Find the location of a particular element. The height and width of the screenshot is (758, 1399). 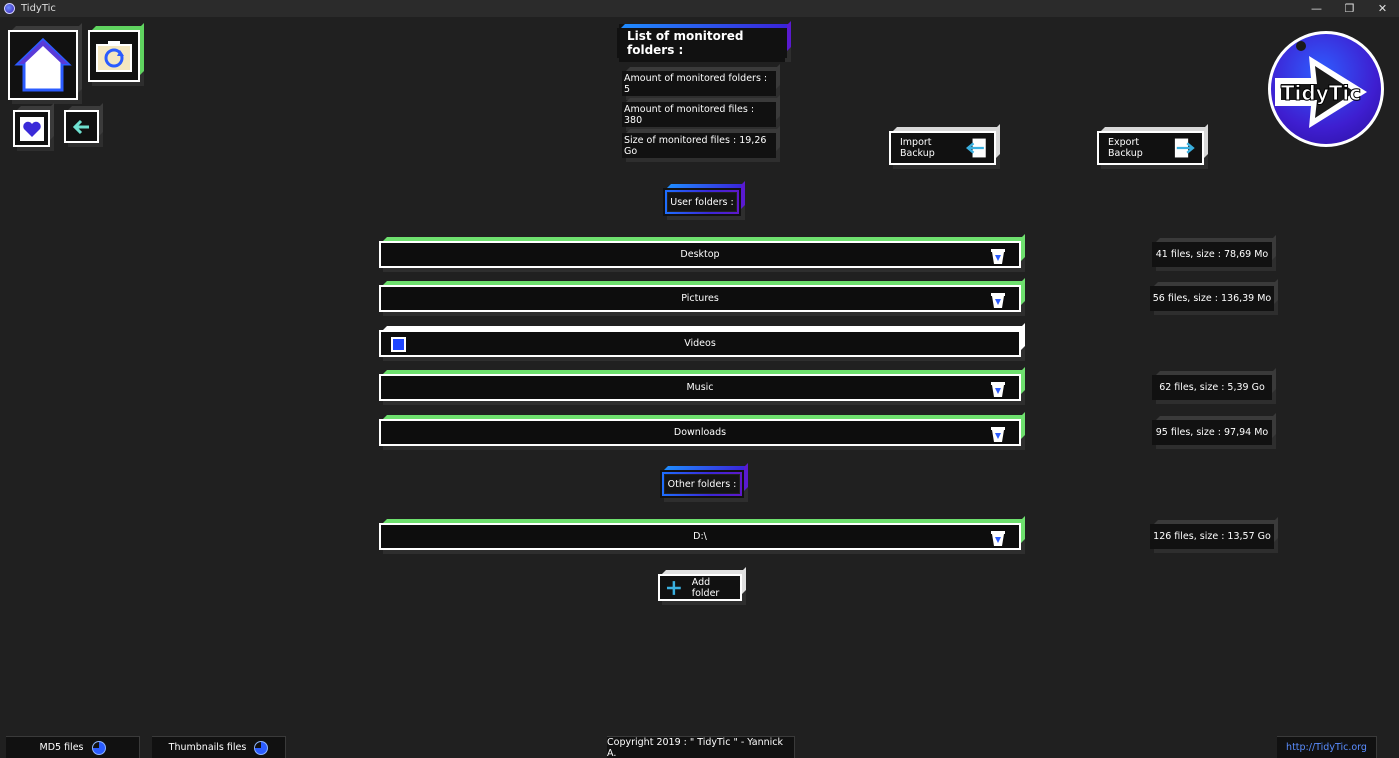

folder-name: D:\ is located at coordinates (700, 536).